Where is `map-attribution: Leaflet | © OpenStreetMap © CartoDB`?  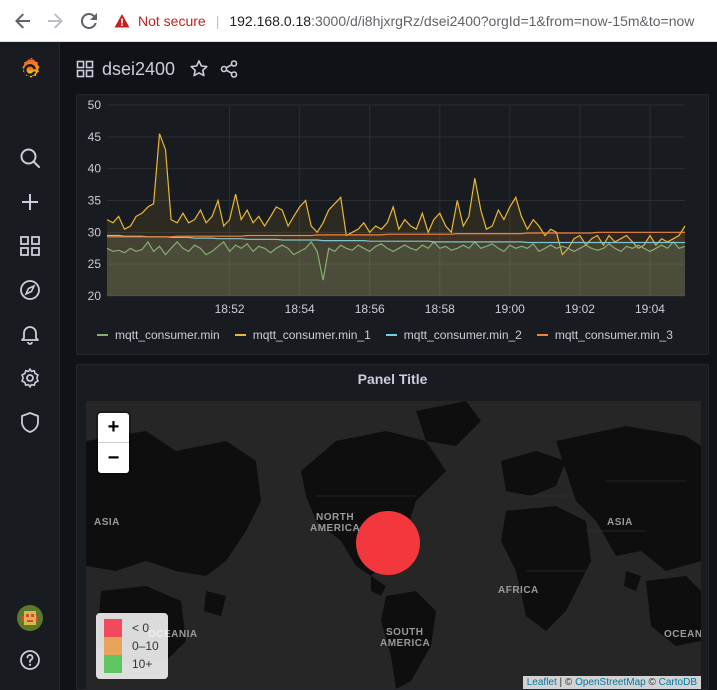
map-attribution: Leaflet | © OpenStreetMap © CartoDB is located at coordinates (611, 682).